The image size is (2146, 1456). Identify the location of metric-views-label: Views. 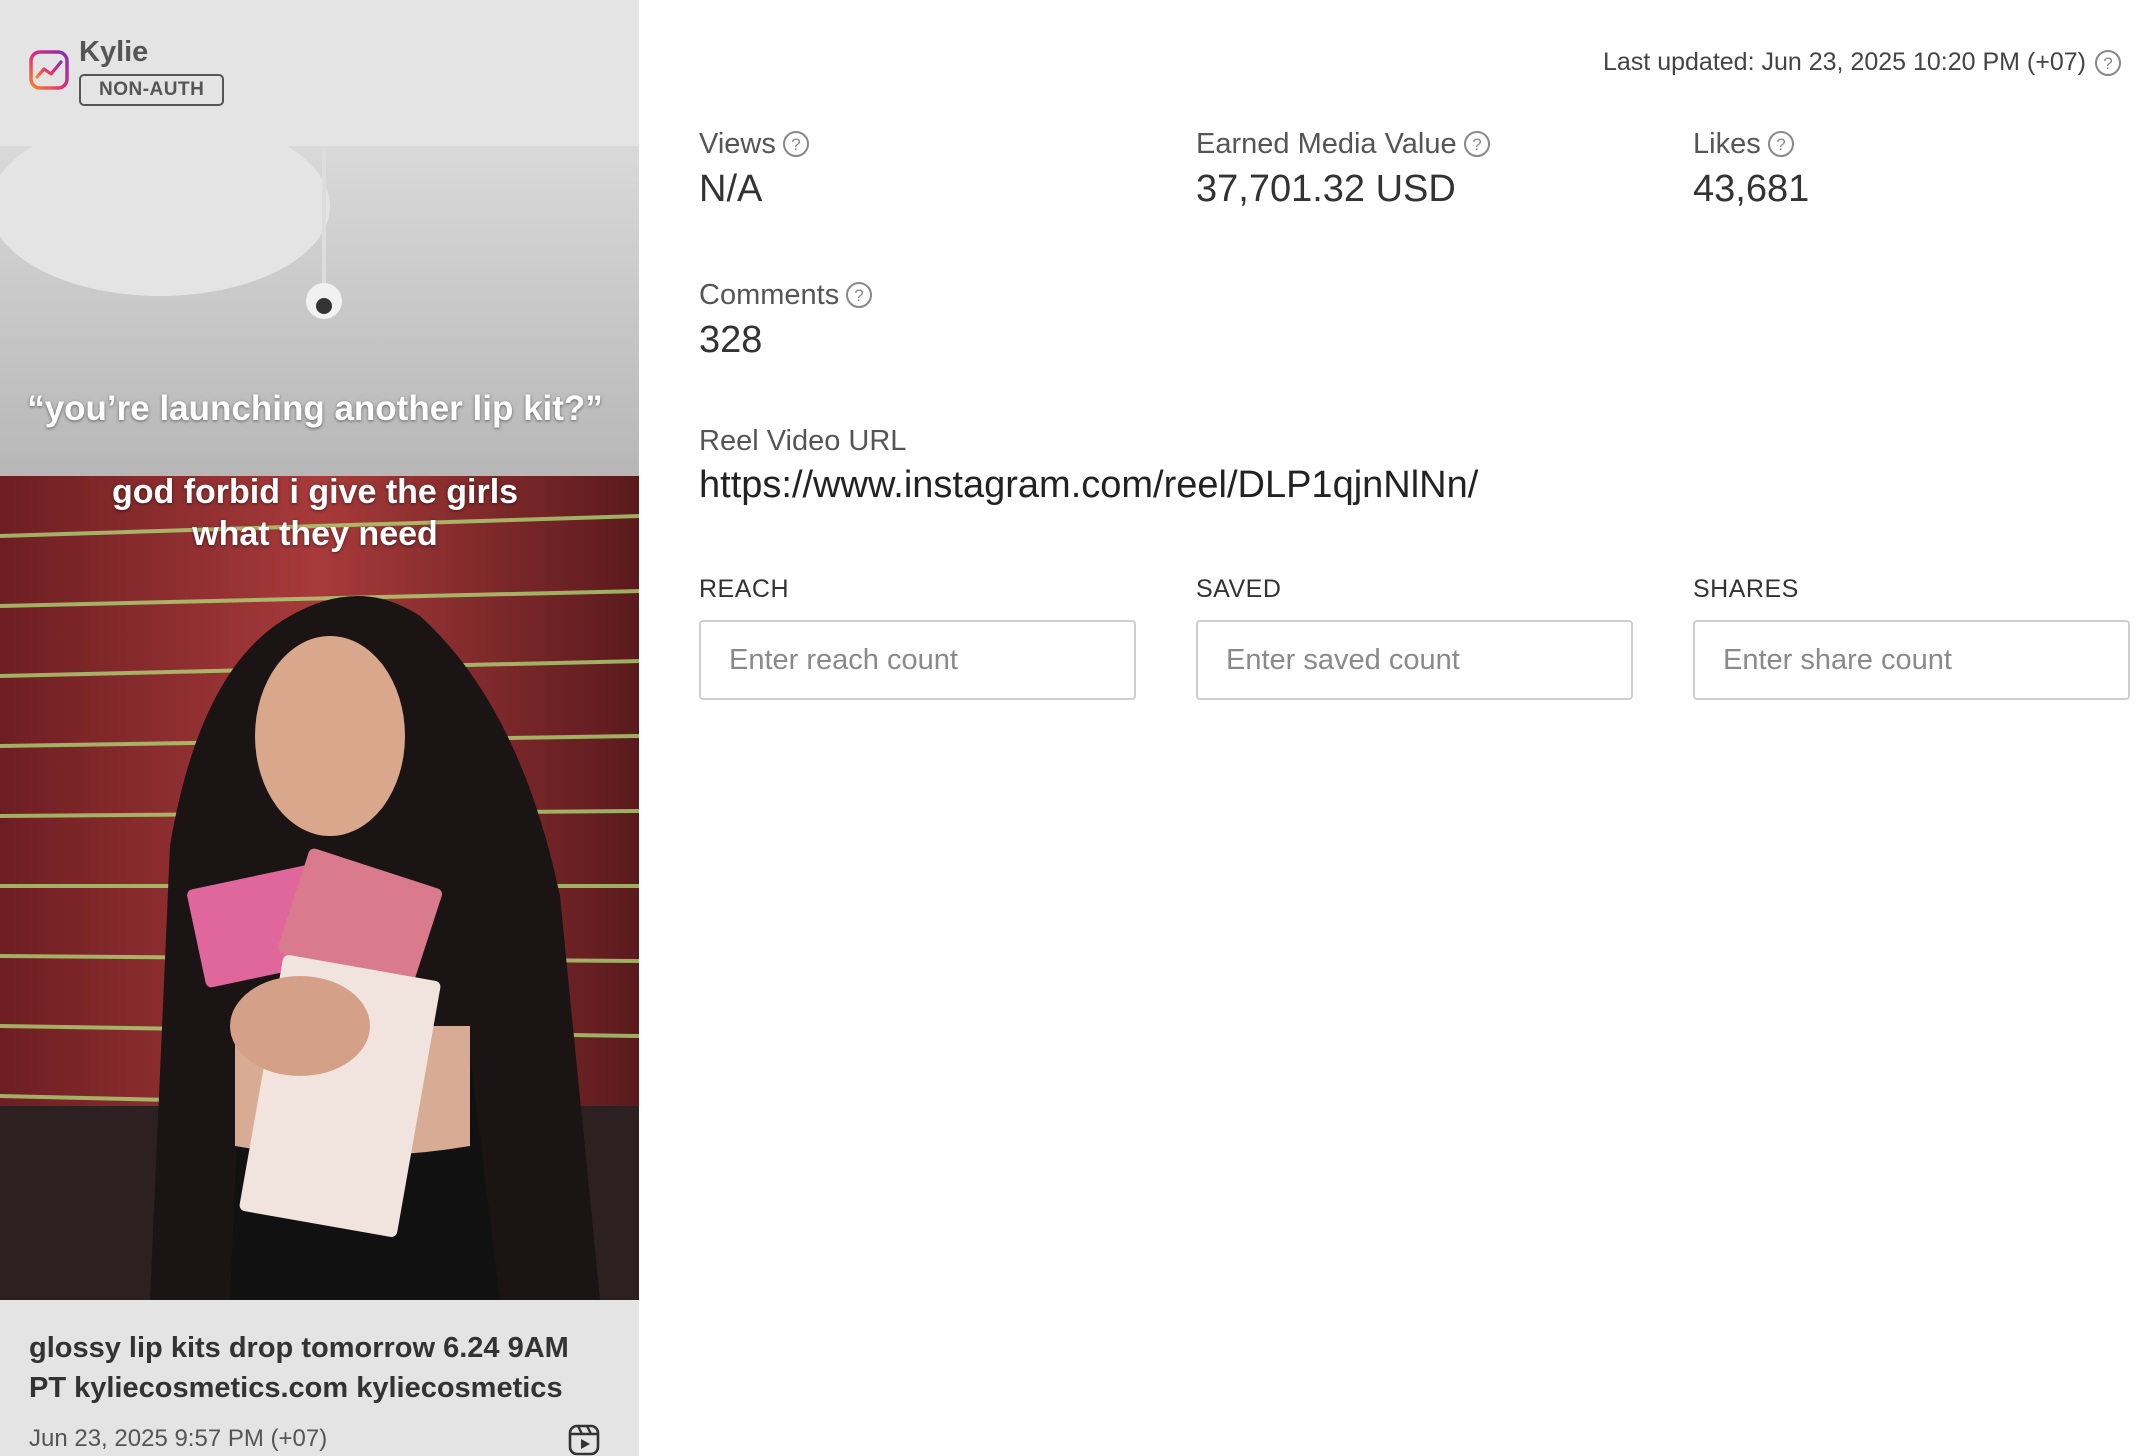
(737, 143).